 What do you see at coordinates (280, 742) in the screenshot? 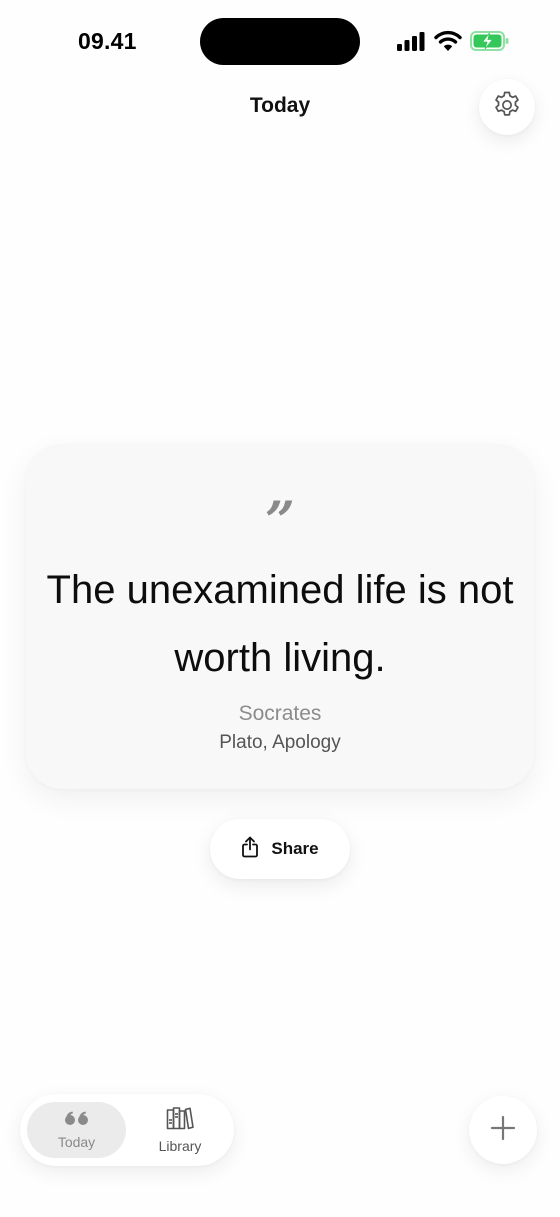
I see `quote-source: Plato, Apology` at bounding box center [280, 742].